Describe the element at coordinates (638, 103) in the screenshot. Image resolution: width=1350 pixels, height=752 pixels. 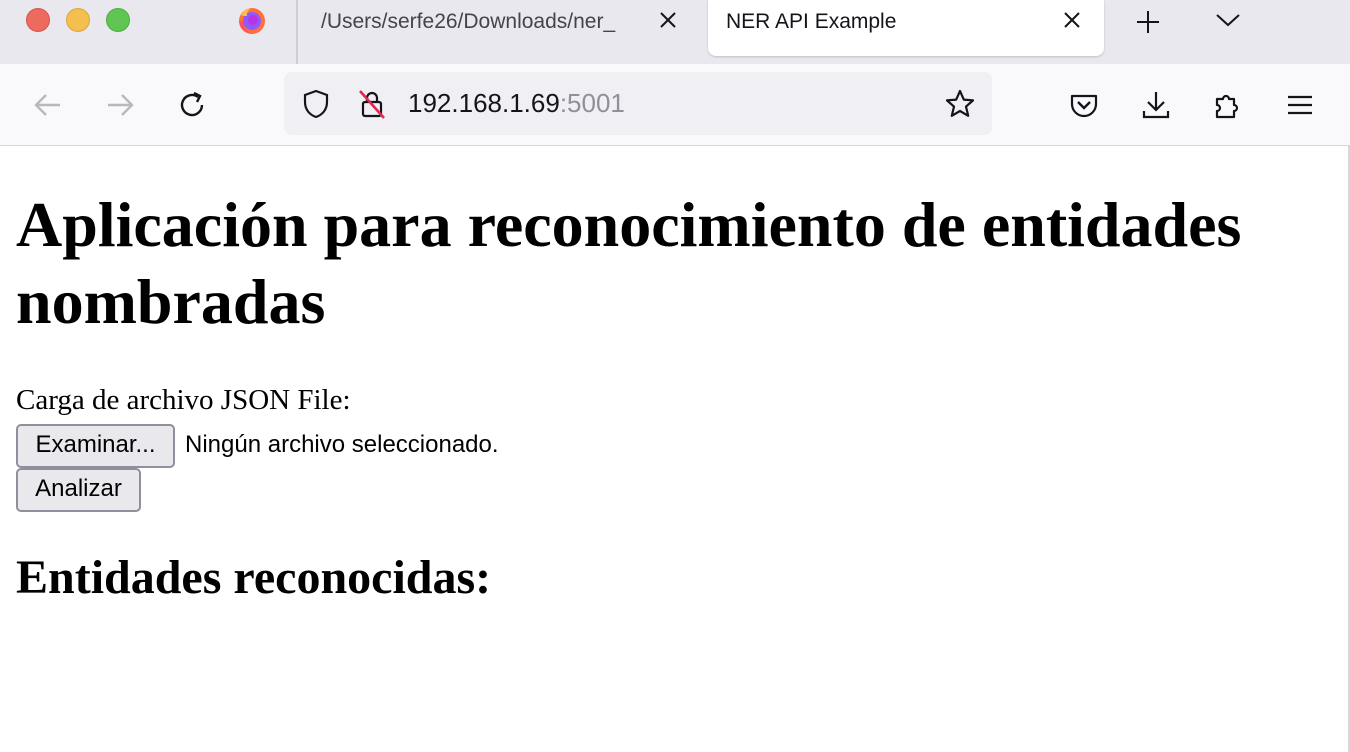
I see `address-bar: 192.168.1.69:5001` at that location.